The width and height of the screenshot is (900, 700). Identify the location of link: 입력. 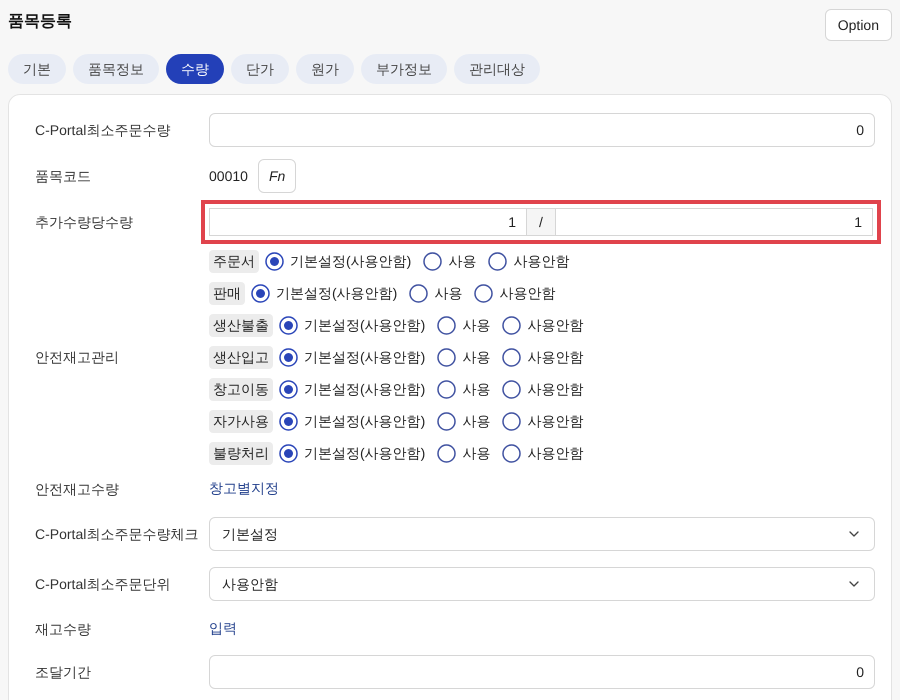
(223, 628).